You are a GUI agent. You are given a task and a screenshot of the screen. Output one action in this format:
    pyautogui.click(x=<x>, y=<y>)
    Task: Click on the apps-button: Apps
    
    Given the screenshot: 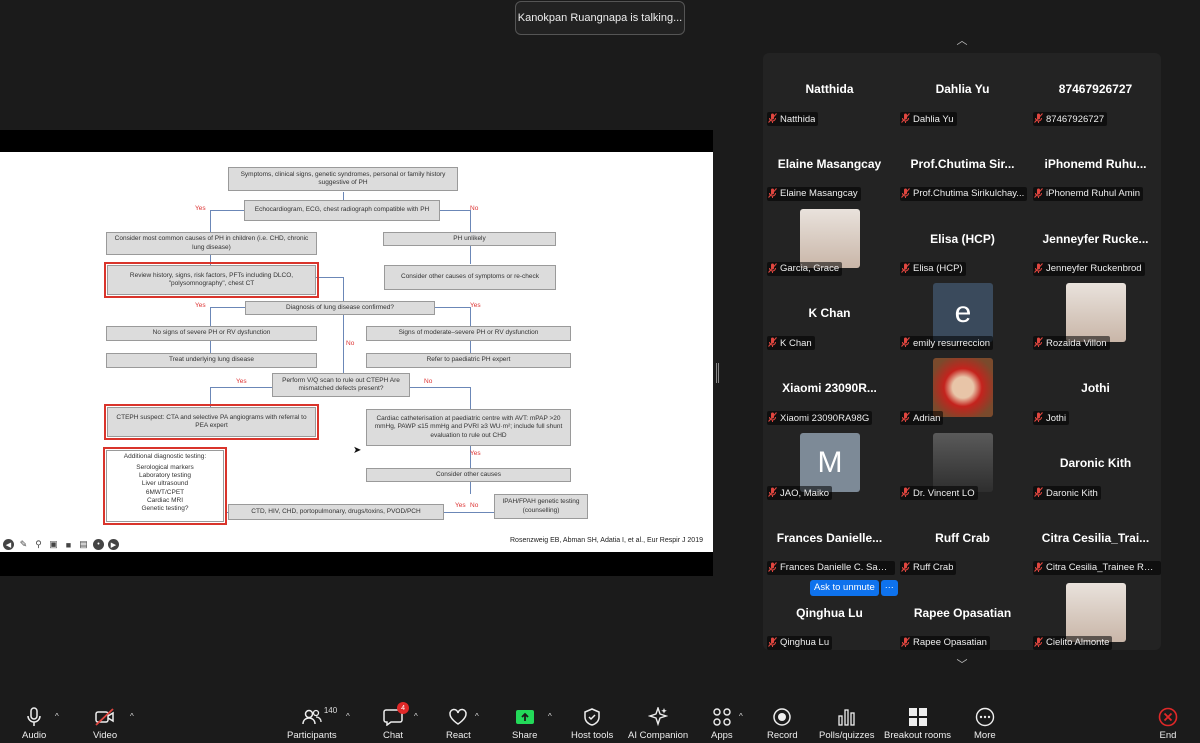 What is the action you would take?
    pyautogui.click(x=722, y=723)
    